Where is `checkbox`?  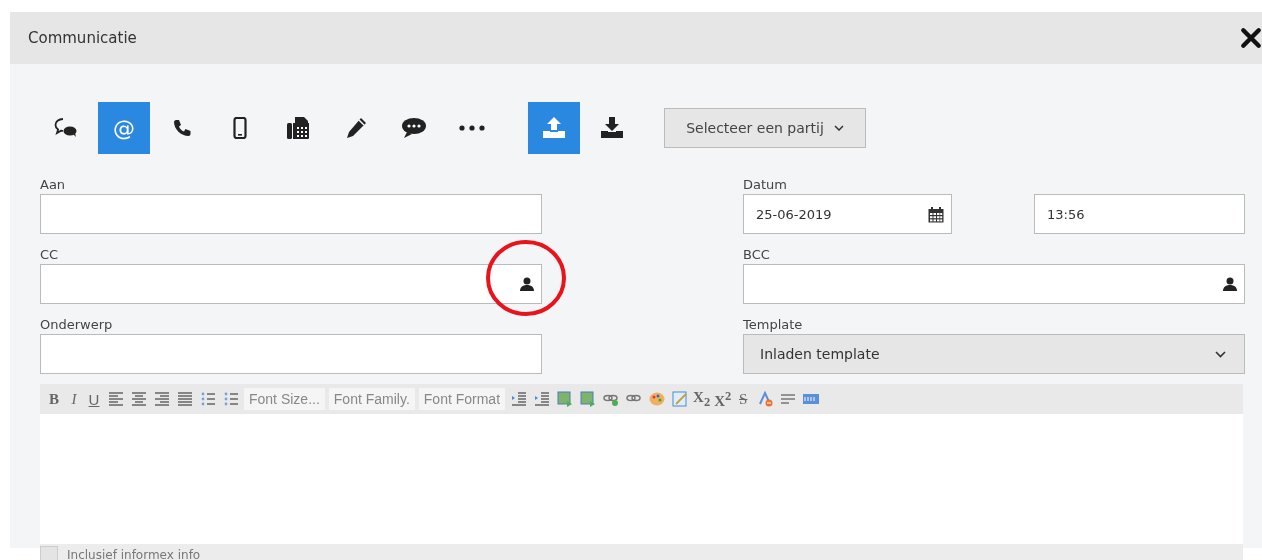
checkbox is located at coordinates (49, 553).